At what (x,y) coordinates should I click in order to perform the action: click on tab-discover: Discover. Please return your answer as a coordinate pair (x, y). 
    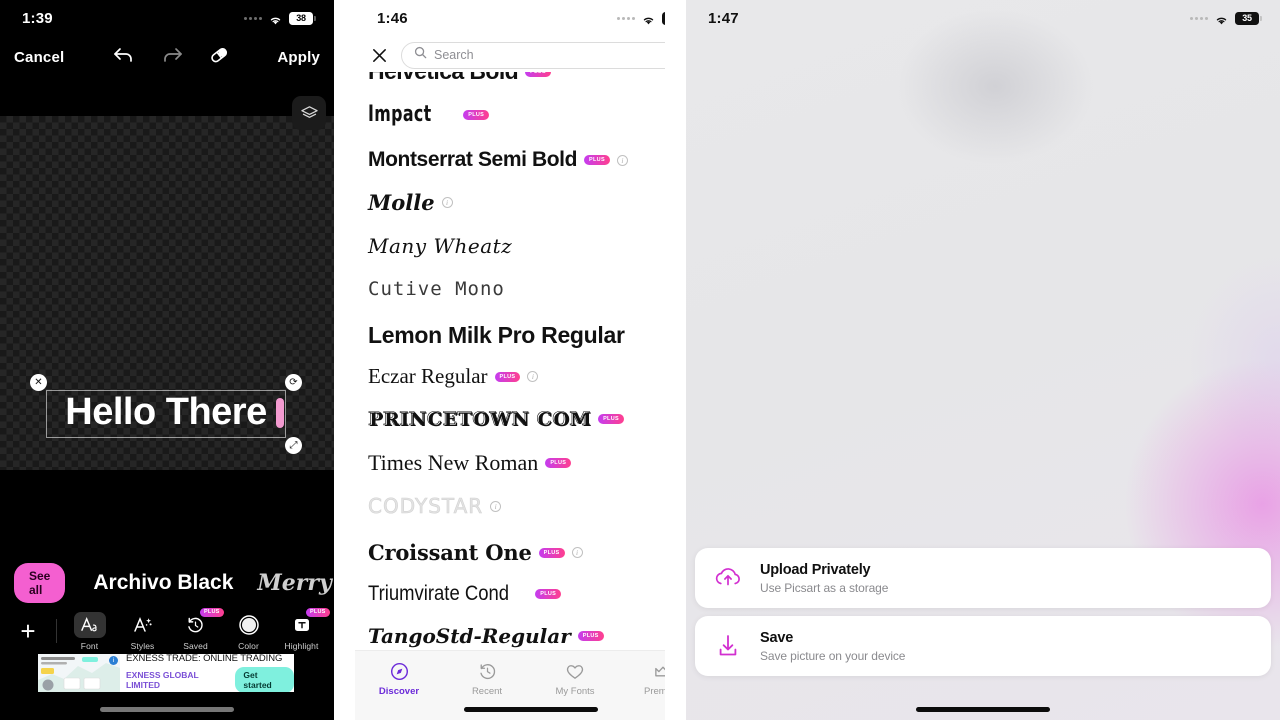
    Looking at the image, I should click on (399, 678).